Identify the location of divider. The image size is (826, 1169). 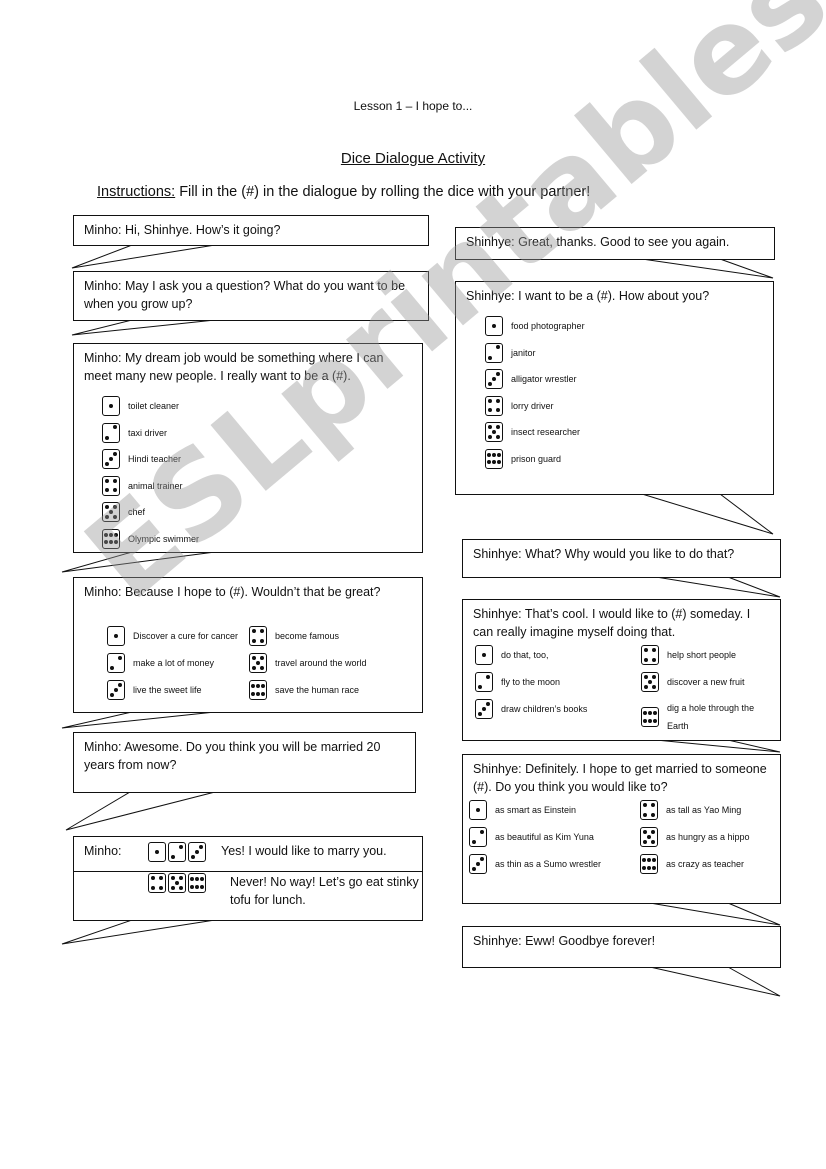
(248, 871).